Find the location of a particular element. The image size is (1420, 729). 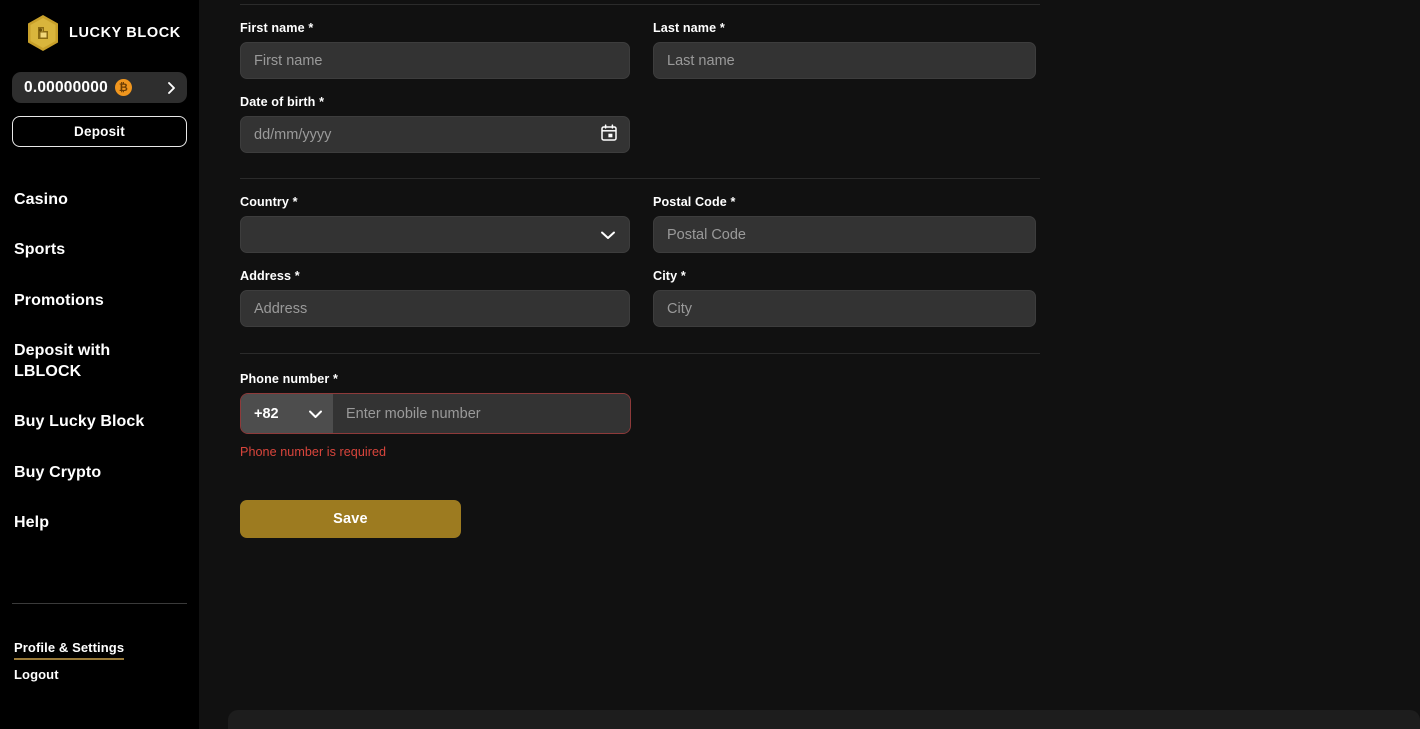

postal-code-input is located at coordinates (844, 234).